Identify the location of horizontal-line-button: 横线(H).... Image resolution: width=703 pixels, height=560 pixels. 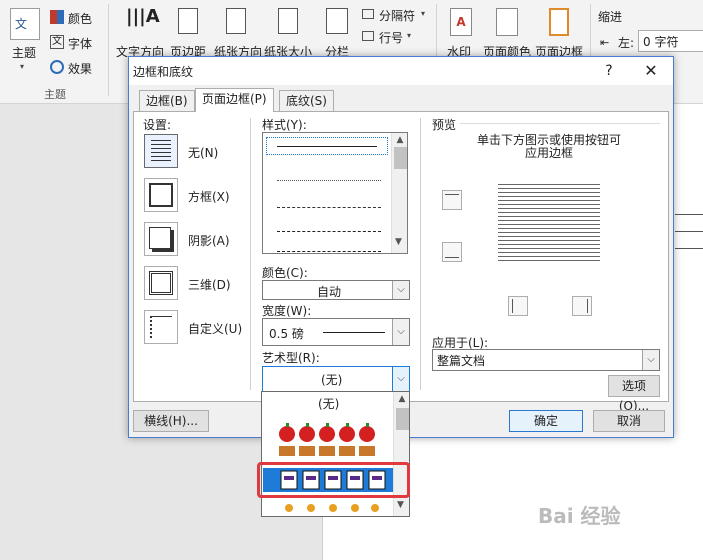
(171, 421).